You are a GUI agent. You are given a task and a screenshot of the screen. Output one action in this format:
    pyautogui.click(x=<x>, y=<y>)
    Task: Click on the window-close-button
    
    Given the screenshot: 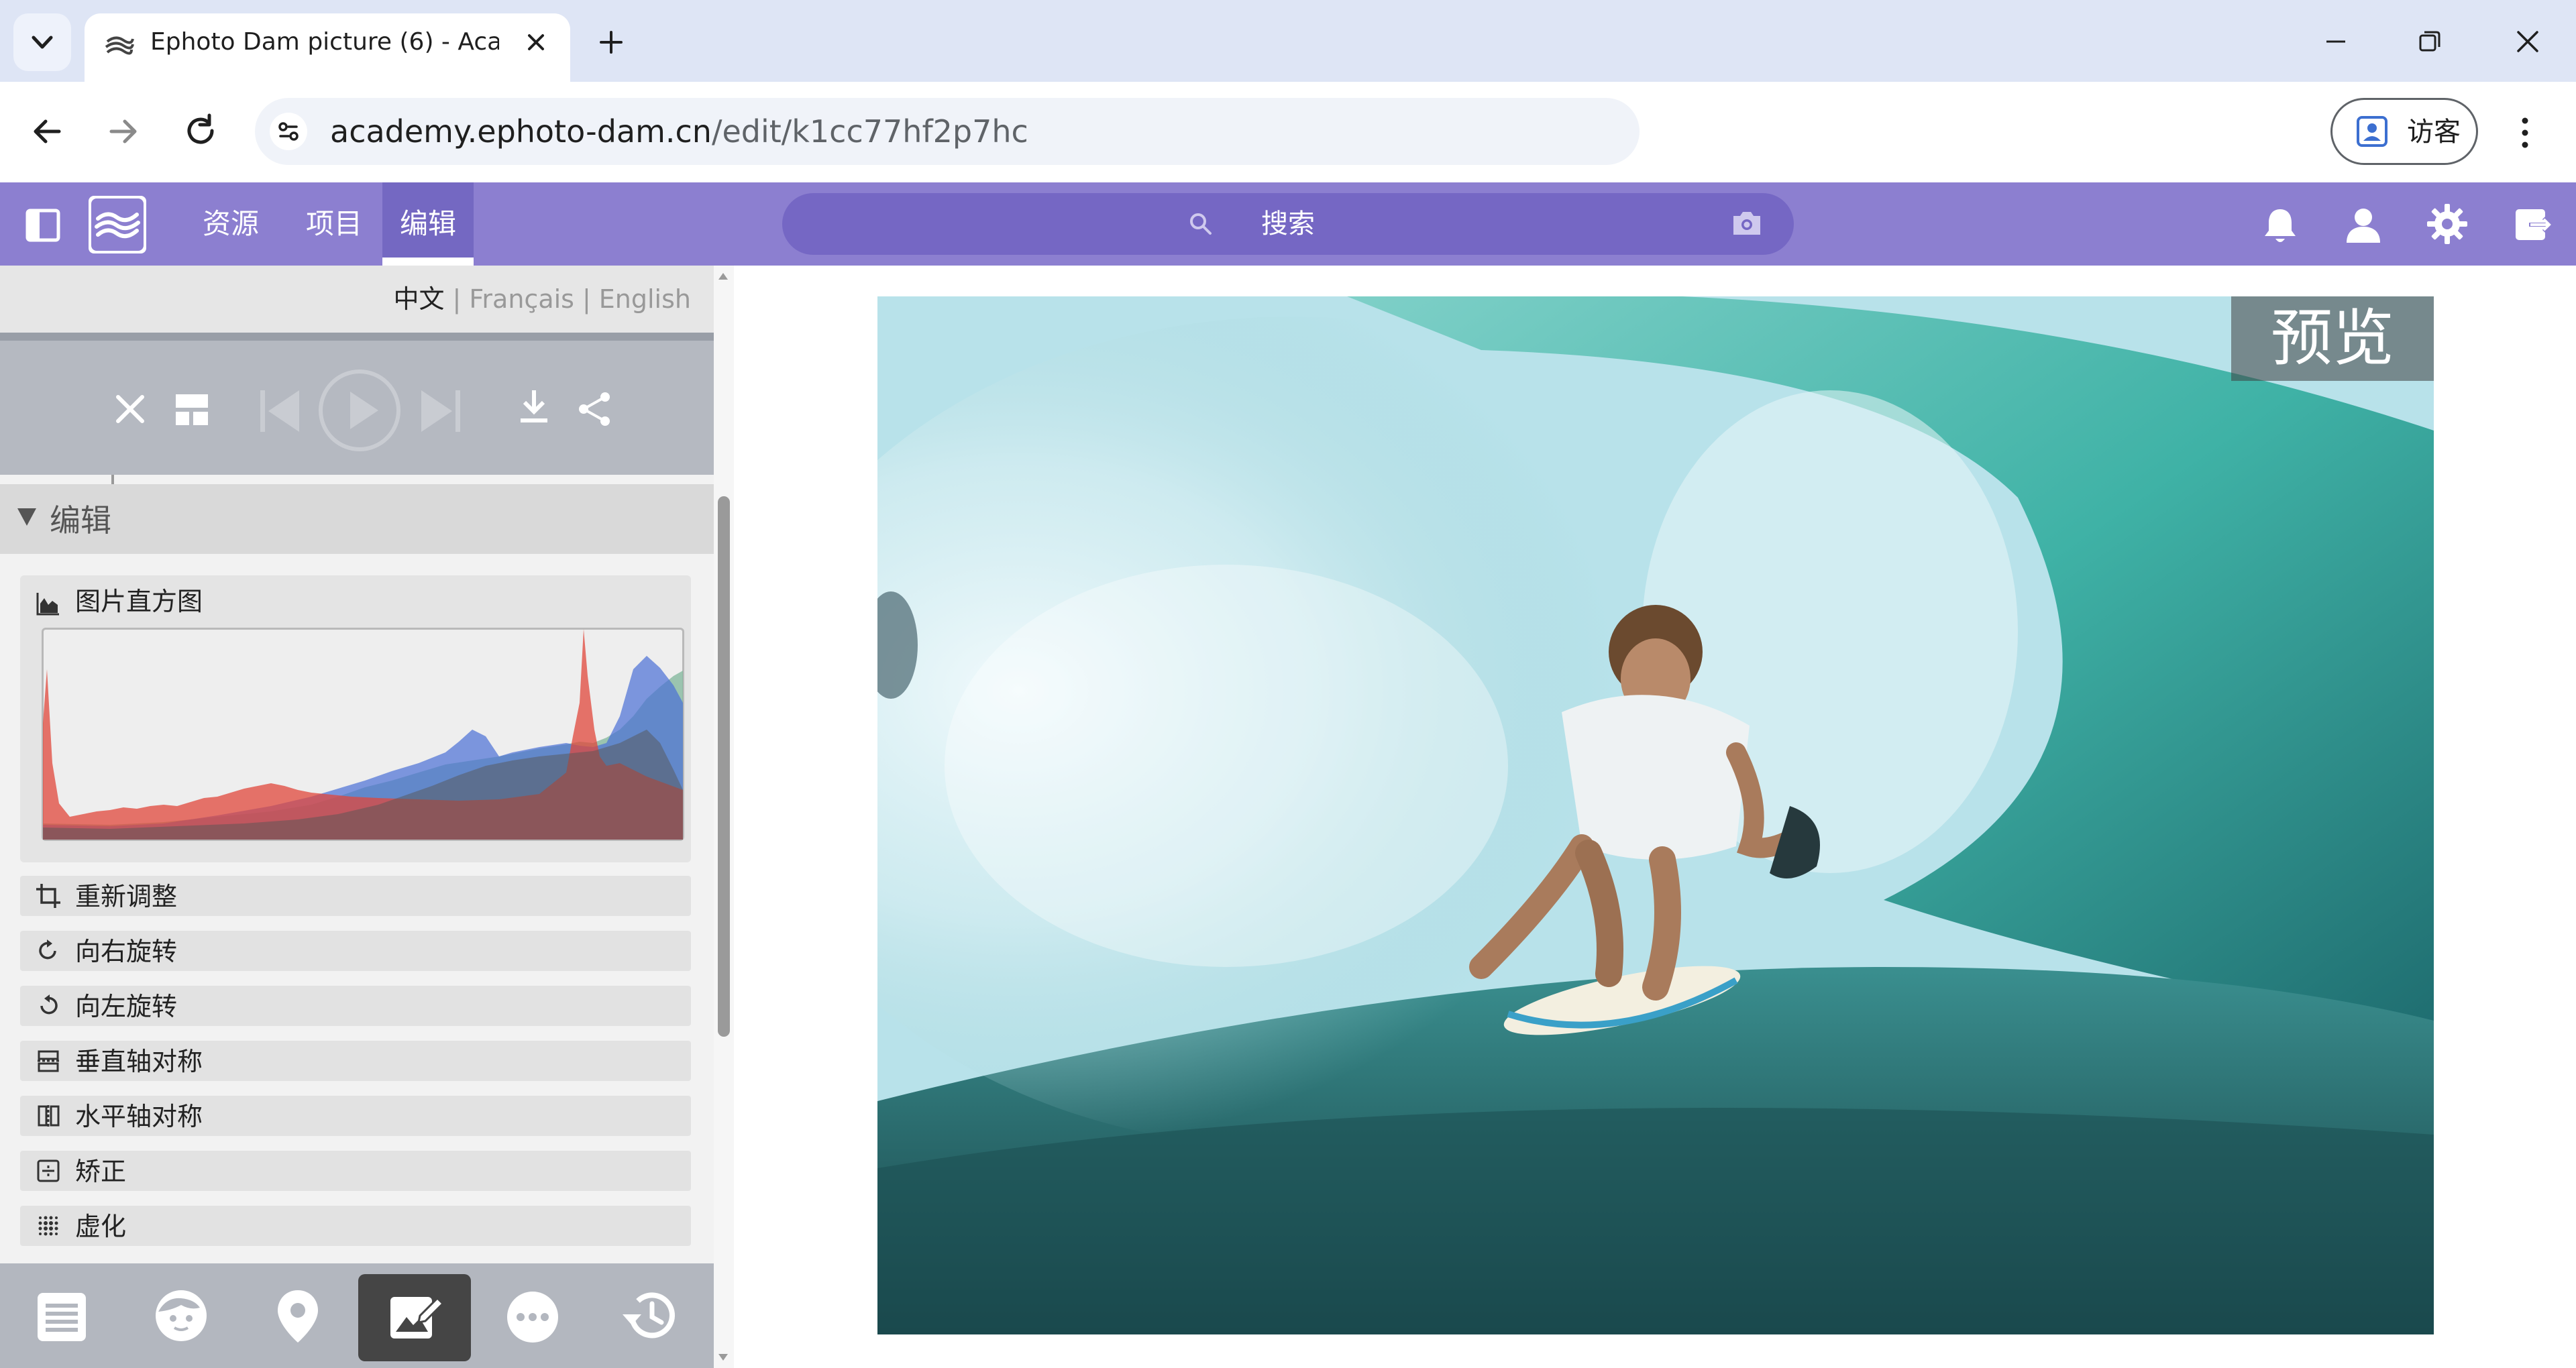 What is the action you would take?
    pyautogui.click(x=2528, y=41)
    